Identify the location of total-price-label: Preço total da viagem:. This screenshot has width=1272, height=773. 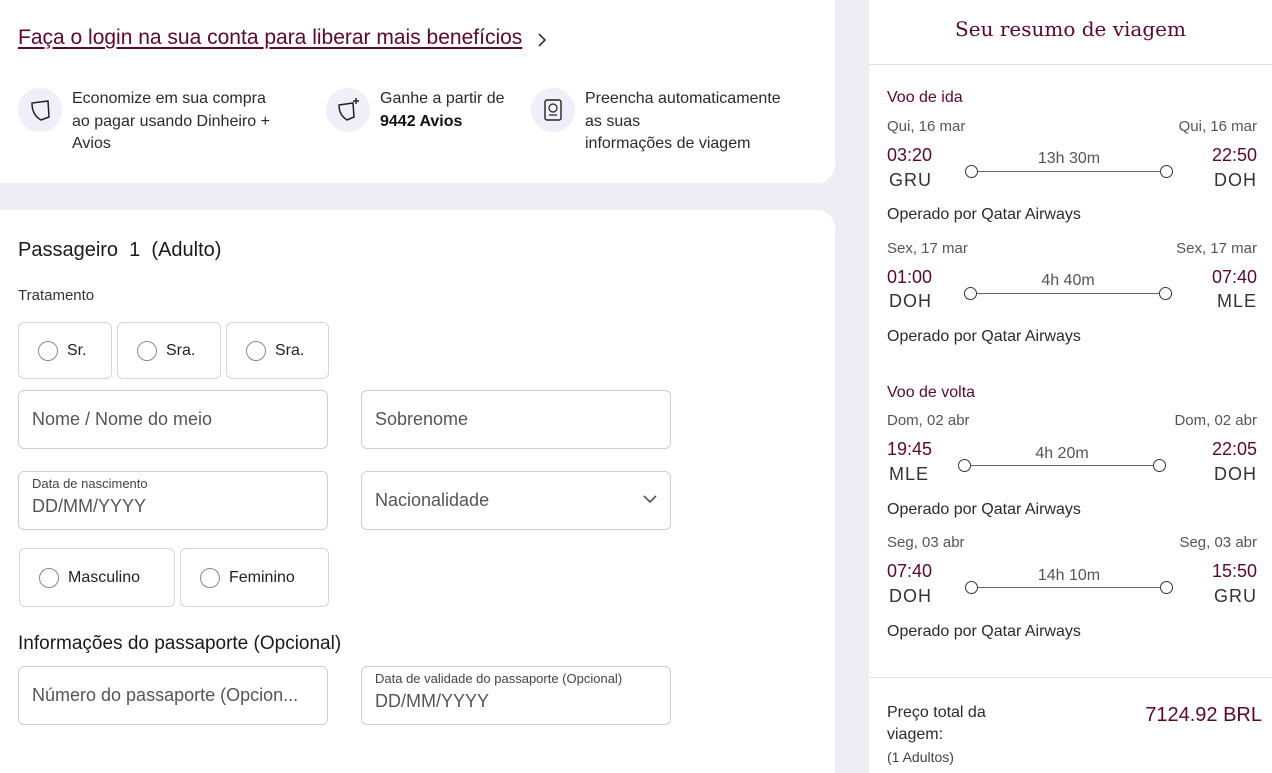
(936, 723).